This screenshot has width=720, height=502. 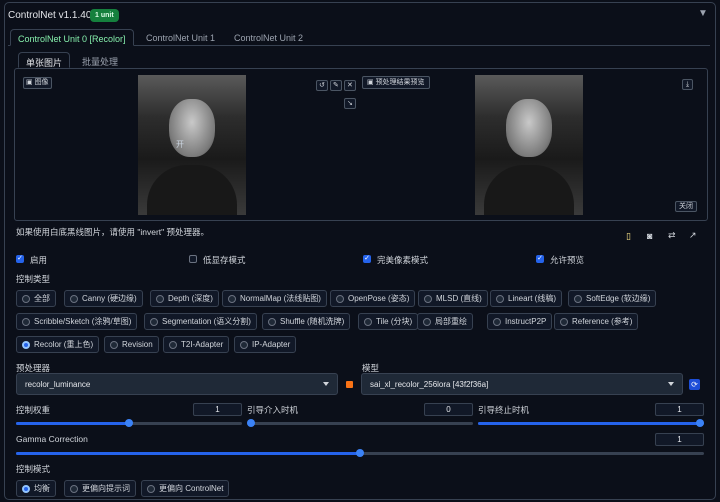 What do you see at coordinates (206, 321) in the screenshot?
I see `option-label: Segmentation (语义分割)` at bounding box center [206, 321].